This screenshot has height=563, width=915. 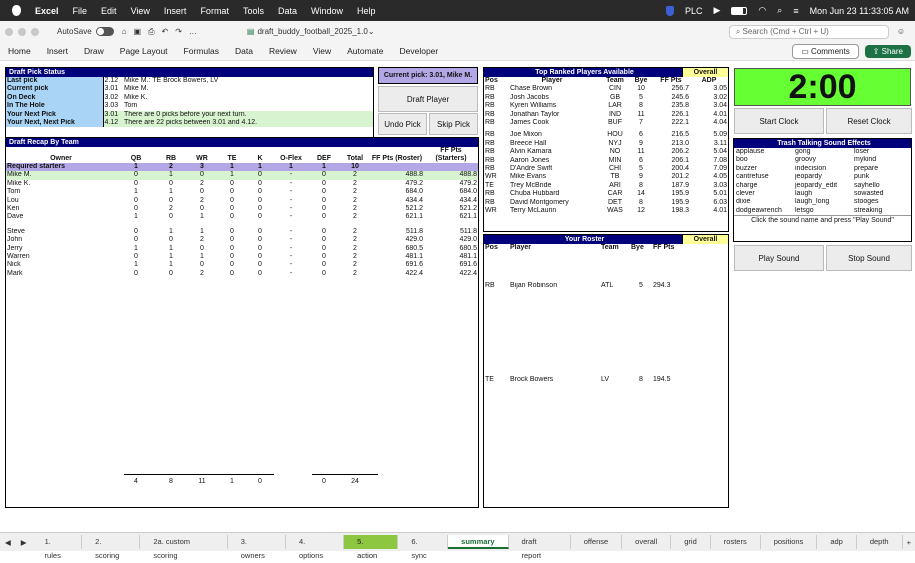 What do you see at coordinates (615, 203) in the screenshot?
I see `player-cell: DET` at bounding box center [615, 203].